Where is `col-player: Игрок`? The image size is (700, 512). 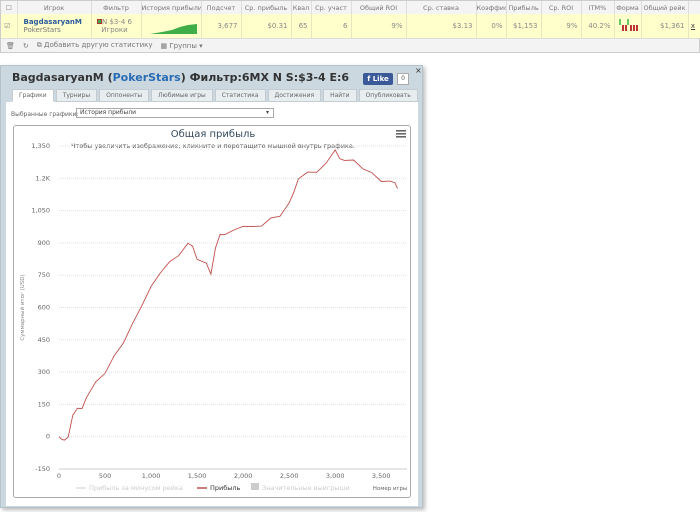
col-player: Игрок is located at coordinates (54, 7).